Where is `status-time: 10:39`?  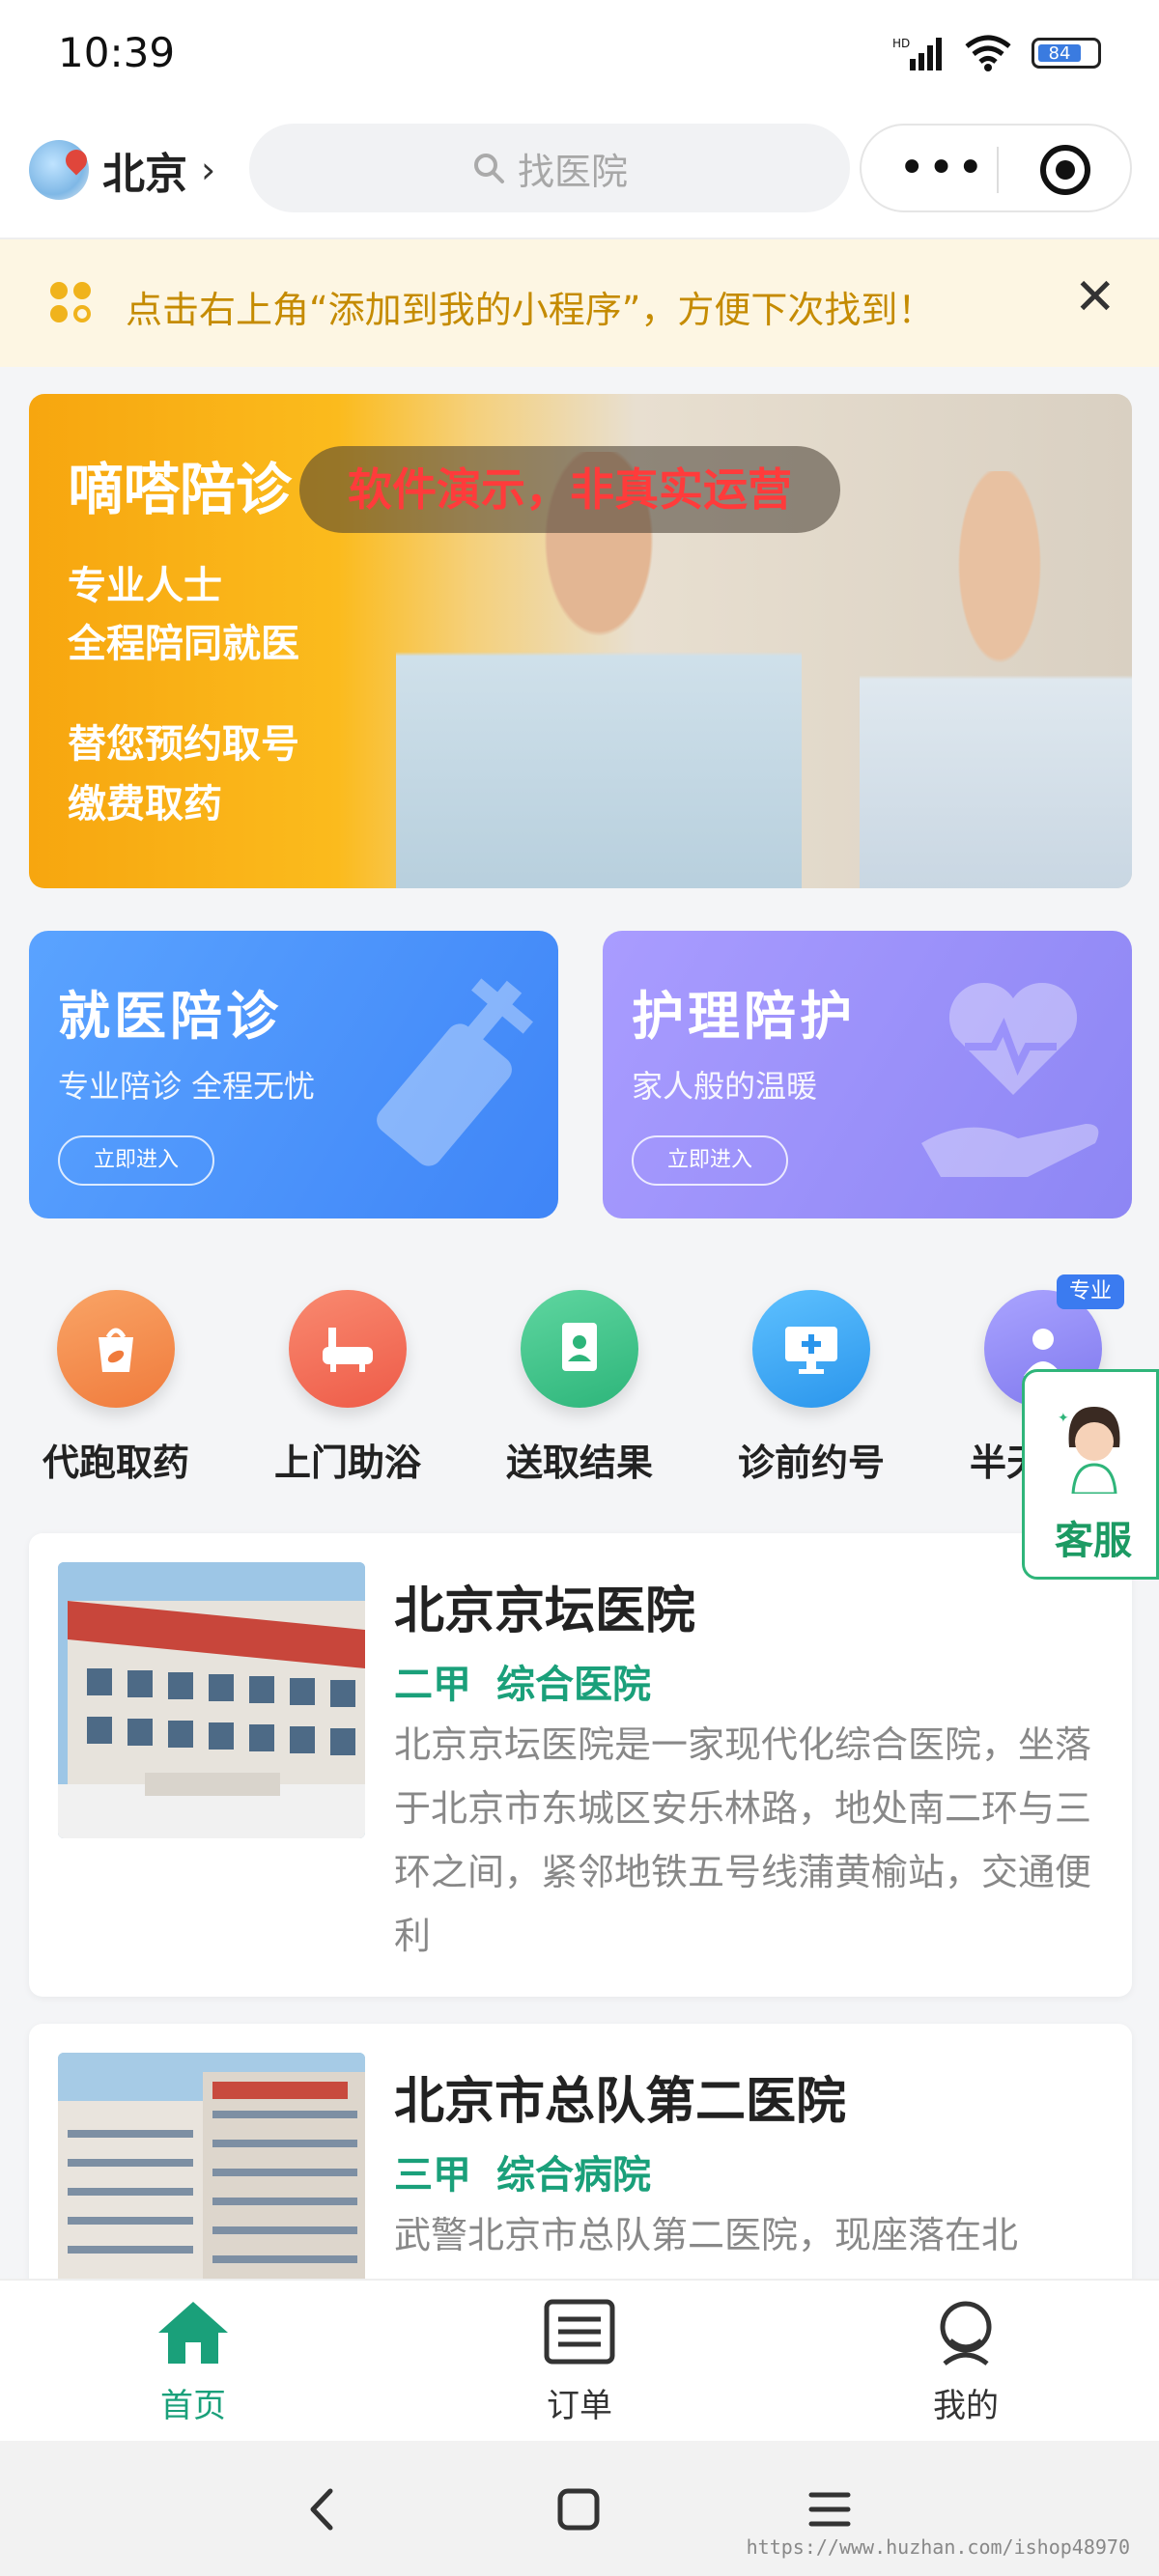
status-time: 10:39 is located at coordinates (117, 53).